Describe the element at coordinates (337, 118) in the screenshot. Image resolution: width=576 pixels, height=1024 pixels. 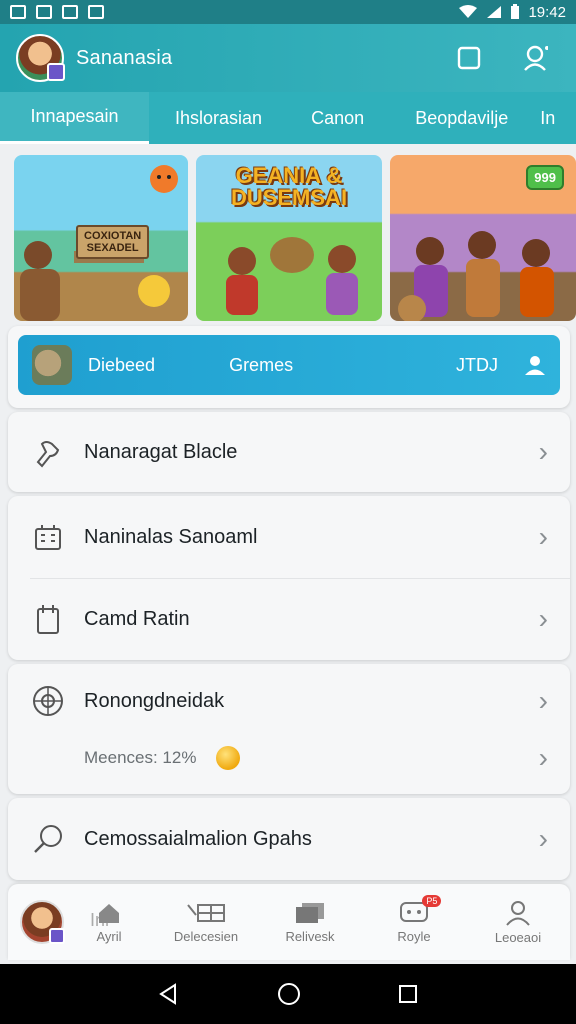
I see `tab-canon: Canon` at that location.